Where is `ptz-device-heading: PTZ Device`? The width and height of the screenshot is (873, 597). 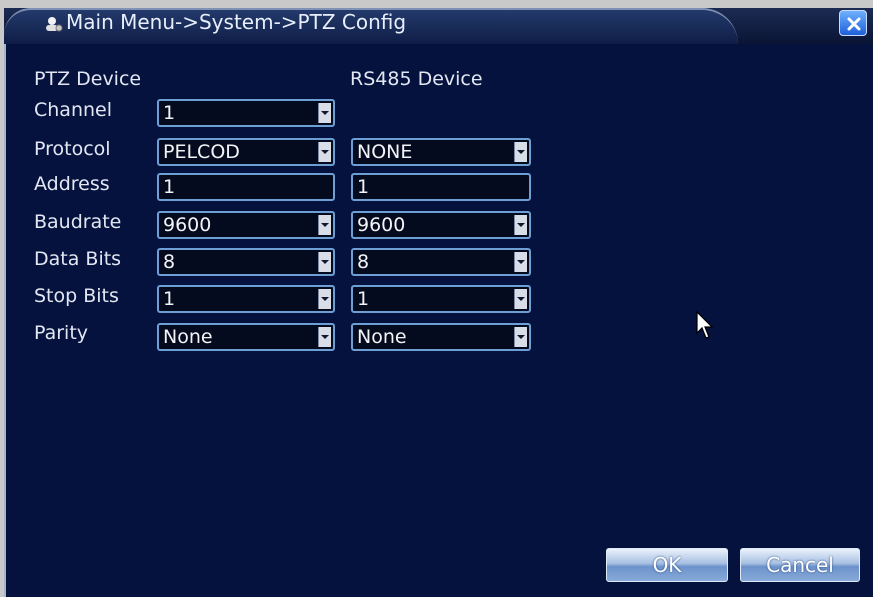 ptz-device-heading: PTZ Device is located at coordinates (88, 79).